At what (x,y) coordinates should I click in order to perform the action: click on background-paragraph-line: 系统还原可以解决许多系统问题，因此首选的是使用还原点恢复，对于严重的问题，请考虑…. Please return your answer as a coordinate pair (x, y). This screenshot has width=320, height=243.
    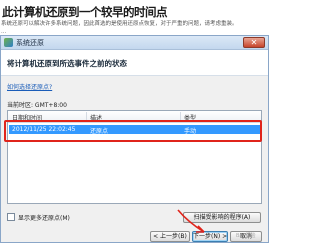
    Looking at the image, I should click on (119, 24).